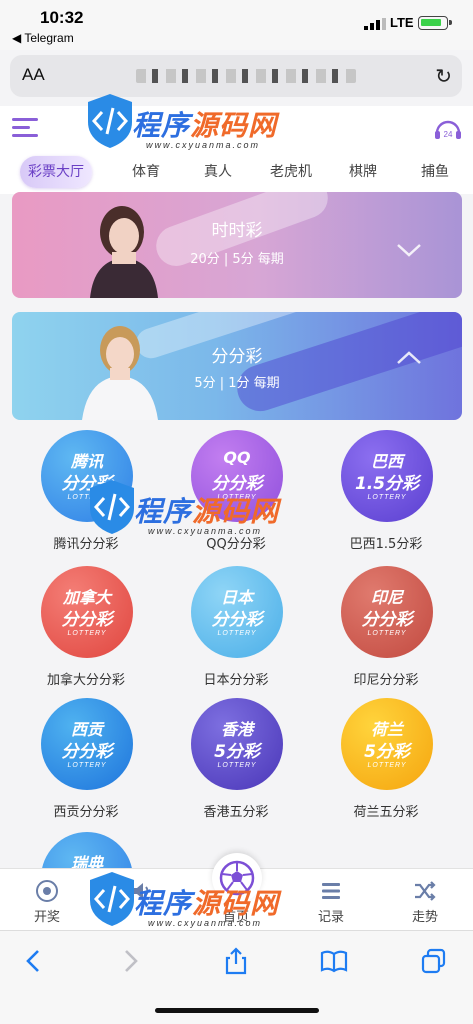  I want to click on game-label: 香港五分彩, so click(236, 812).